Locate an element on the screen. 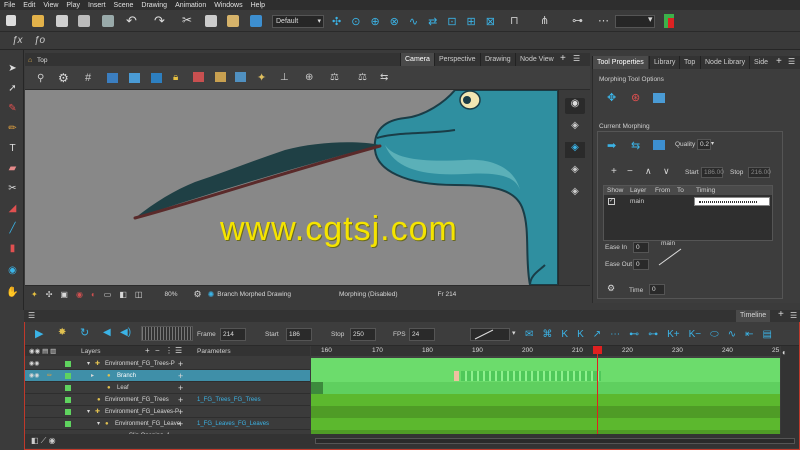 The width and height of the screenshot is (800, 450). remove-icon: − is located at coordinates (630, 171).